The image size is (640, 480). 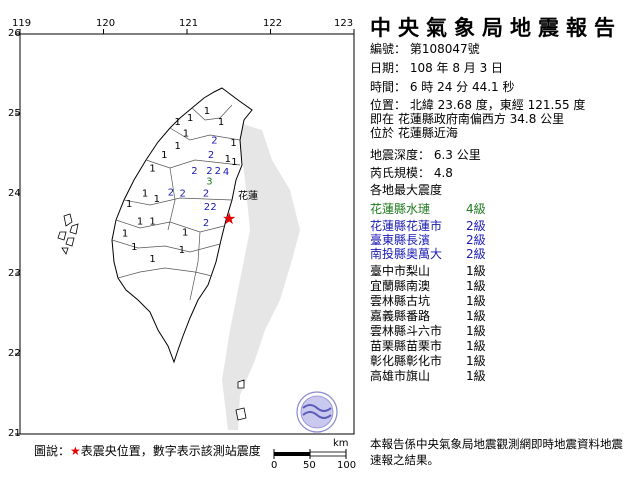 I want to click on map-legend: 圖說：★表震央位置，數字表示該測站震度, so click(x=147, y=450).